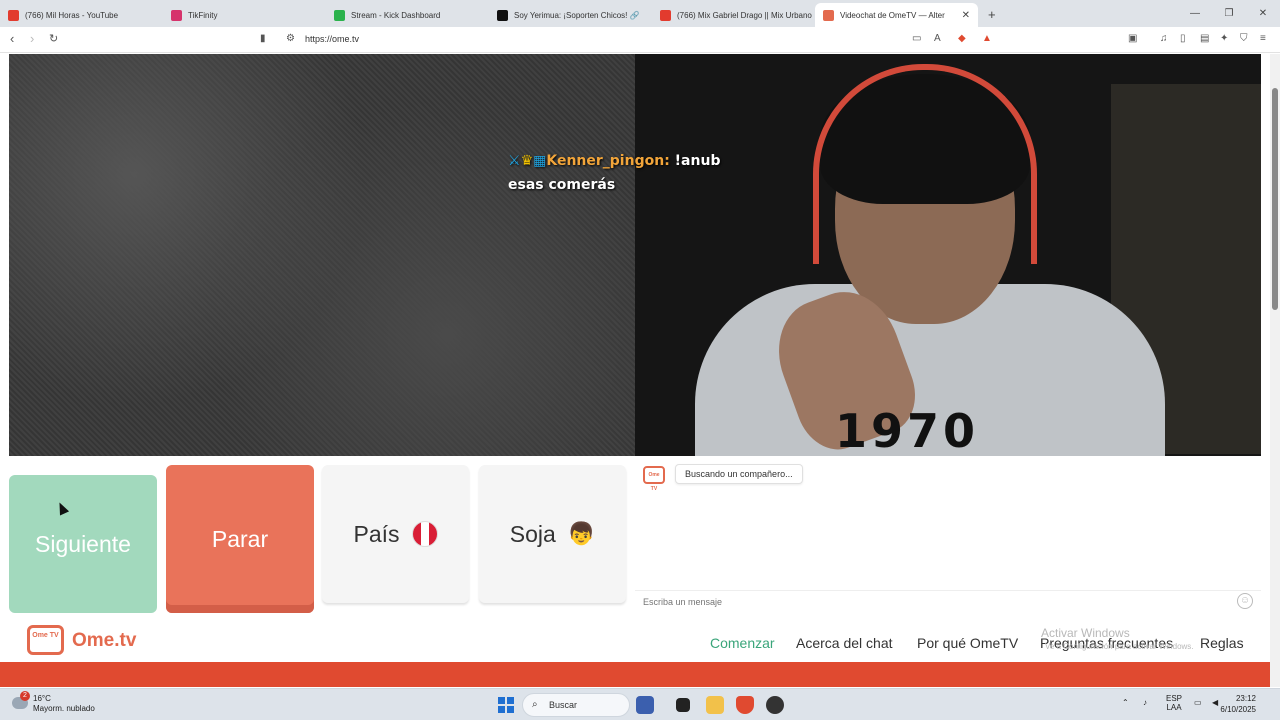  Describe the element at coordinates (577, 15) in the screenshot. I see `tab-title: Soy Yerimua: ¡Soporten Chicos! 🔗` at that location.